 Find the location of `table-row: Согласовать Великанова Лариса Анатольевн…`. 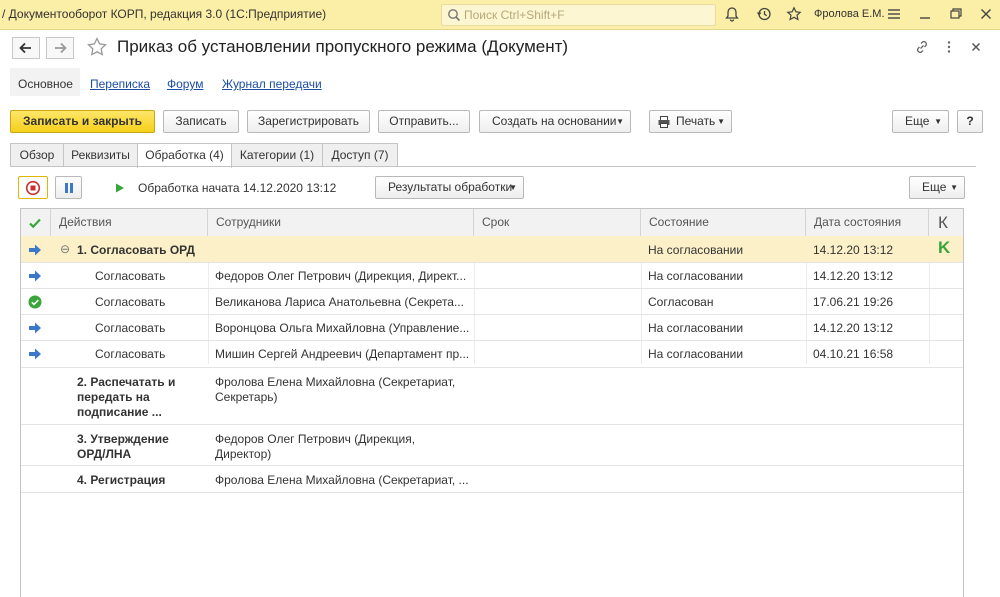

table-row: Согласовать Великанова Лариса Анатольевн… is located at coordinates (492, 302).